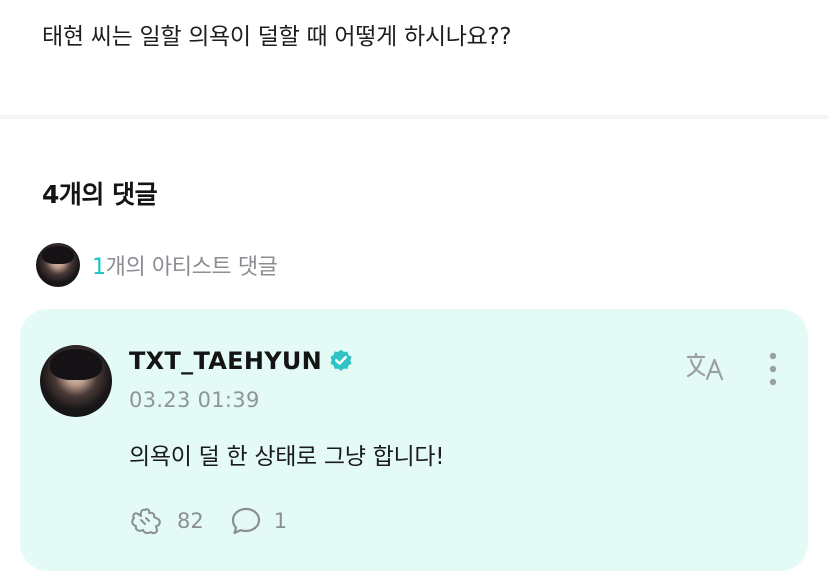  I want to click on comments-heading: 4개의 댓글, so click(100, 194).